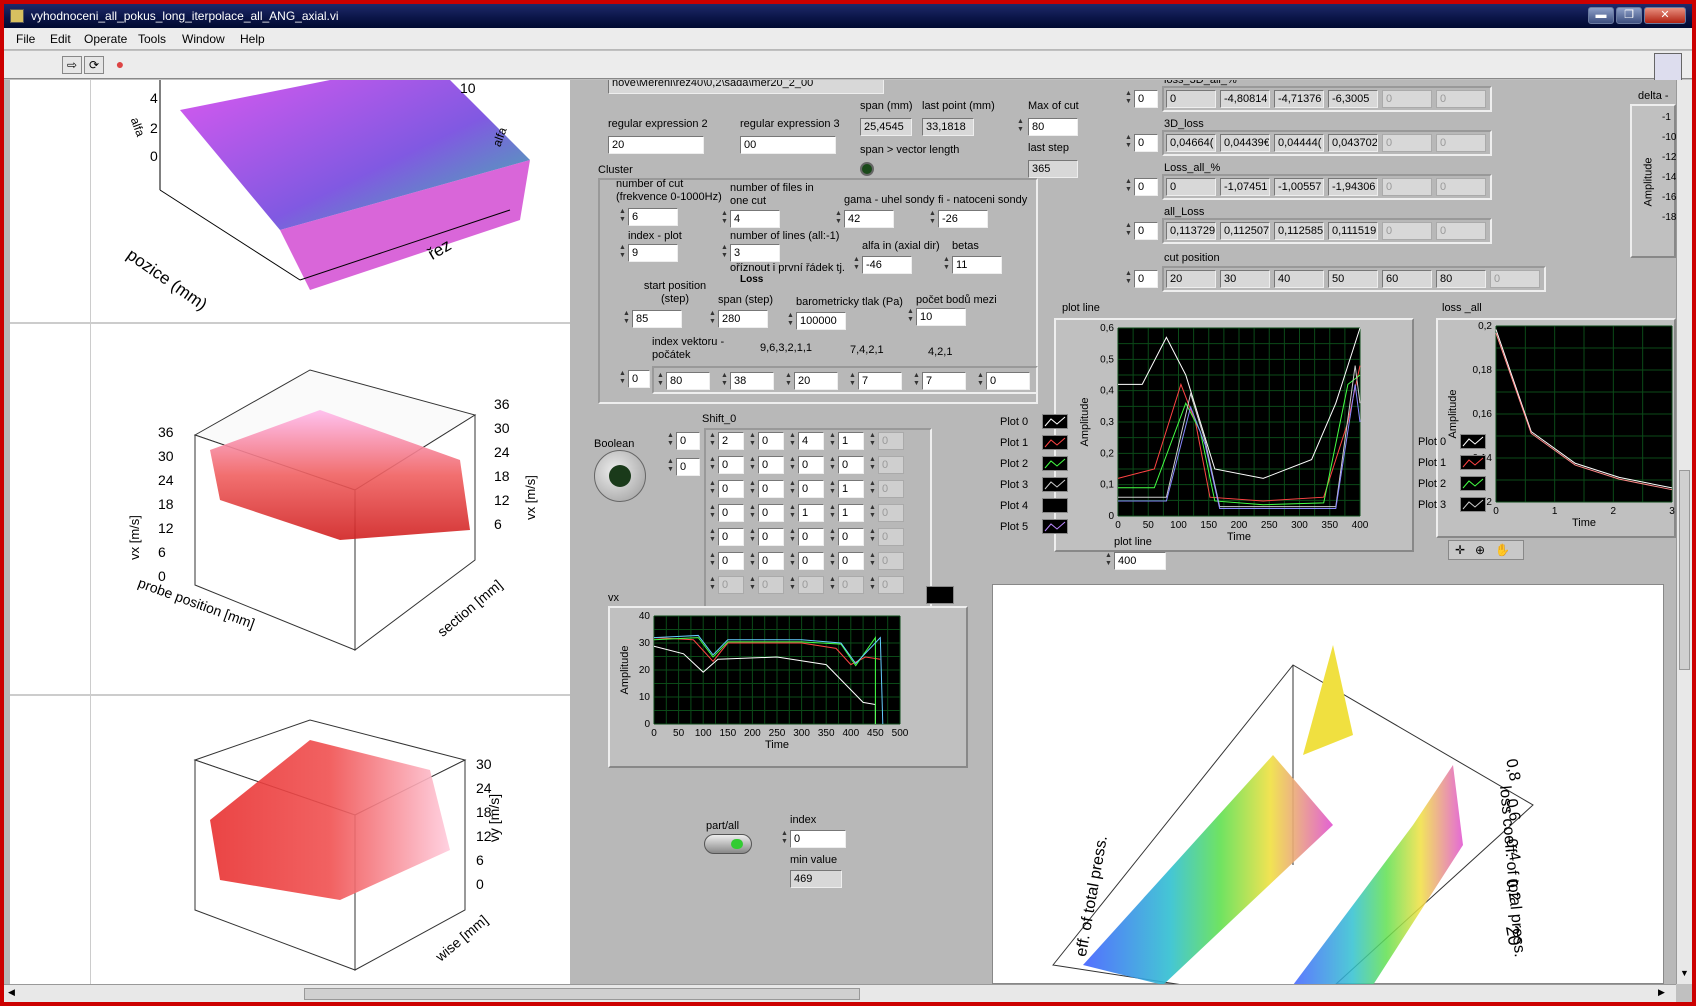  I want to click on plot-line-spinner: ▲ ▼, so click(1108, 561).